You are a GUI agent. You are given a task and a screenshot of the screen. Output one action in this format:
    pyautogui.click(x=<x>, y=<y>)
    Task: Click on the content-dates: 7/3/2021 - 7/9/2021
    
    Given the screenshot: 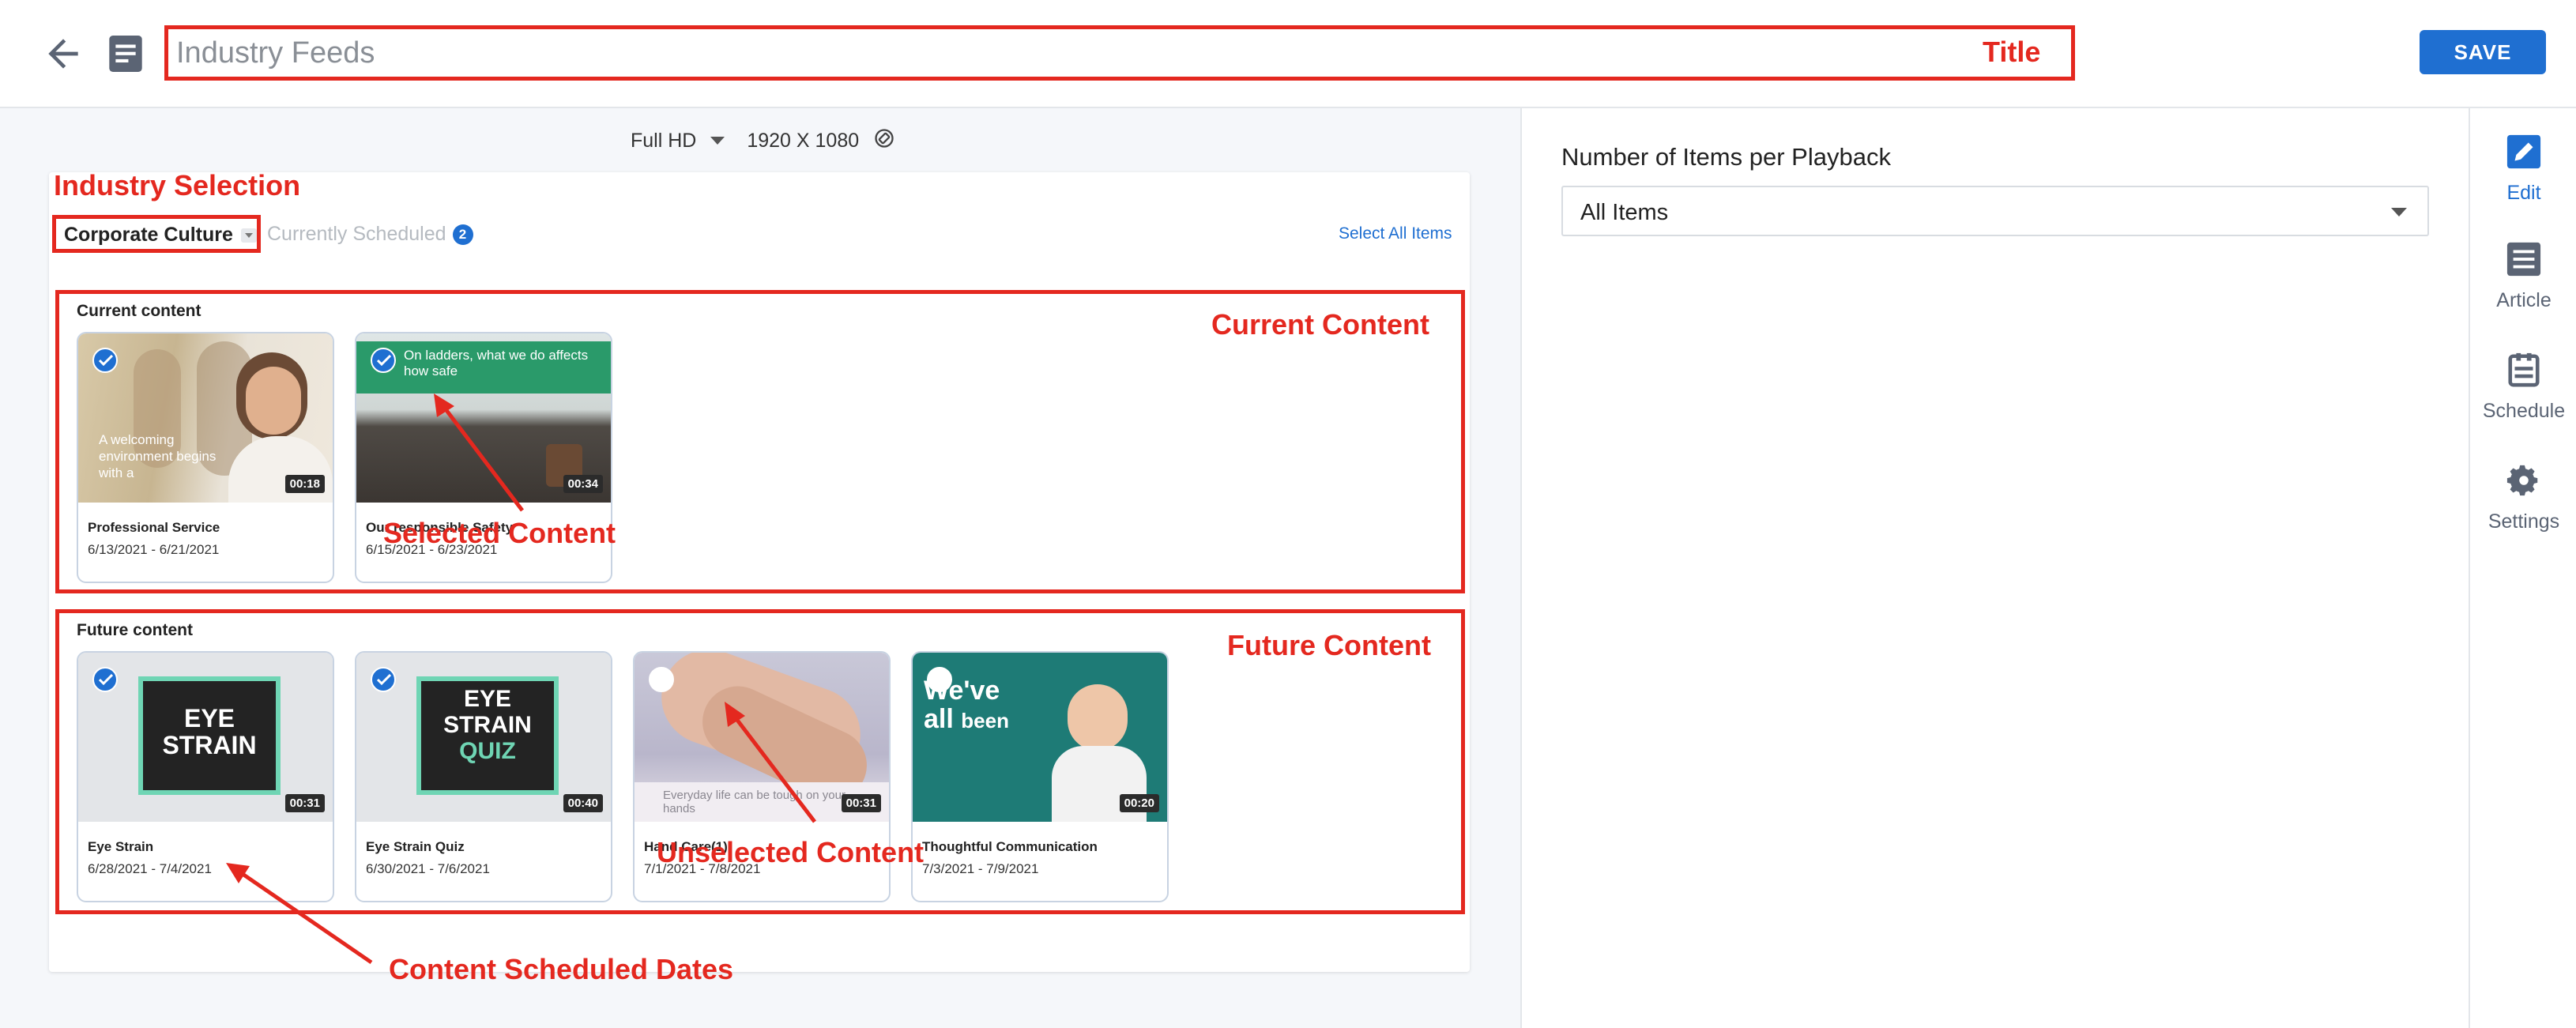 What is the action you would take?
    pyautogui.click(x=980, y=868)
    